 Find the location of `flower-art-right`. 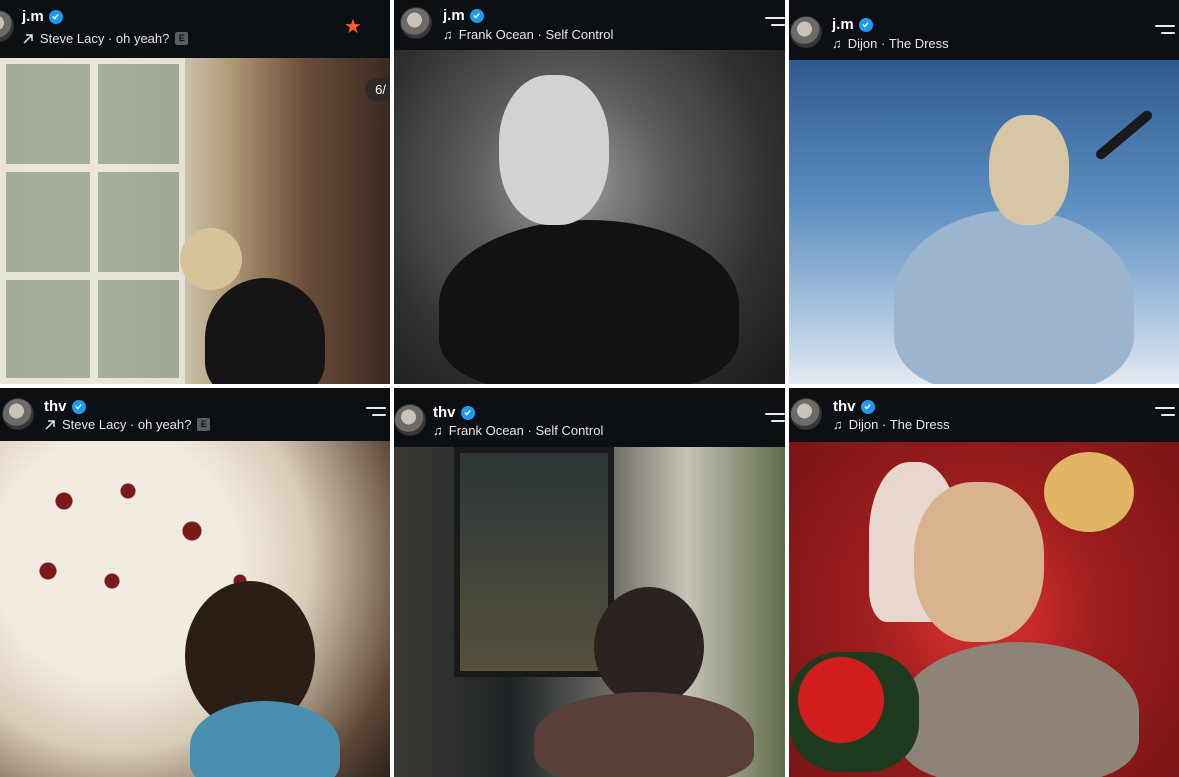

flower-art-right is located at coordinates (1089, 492).